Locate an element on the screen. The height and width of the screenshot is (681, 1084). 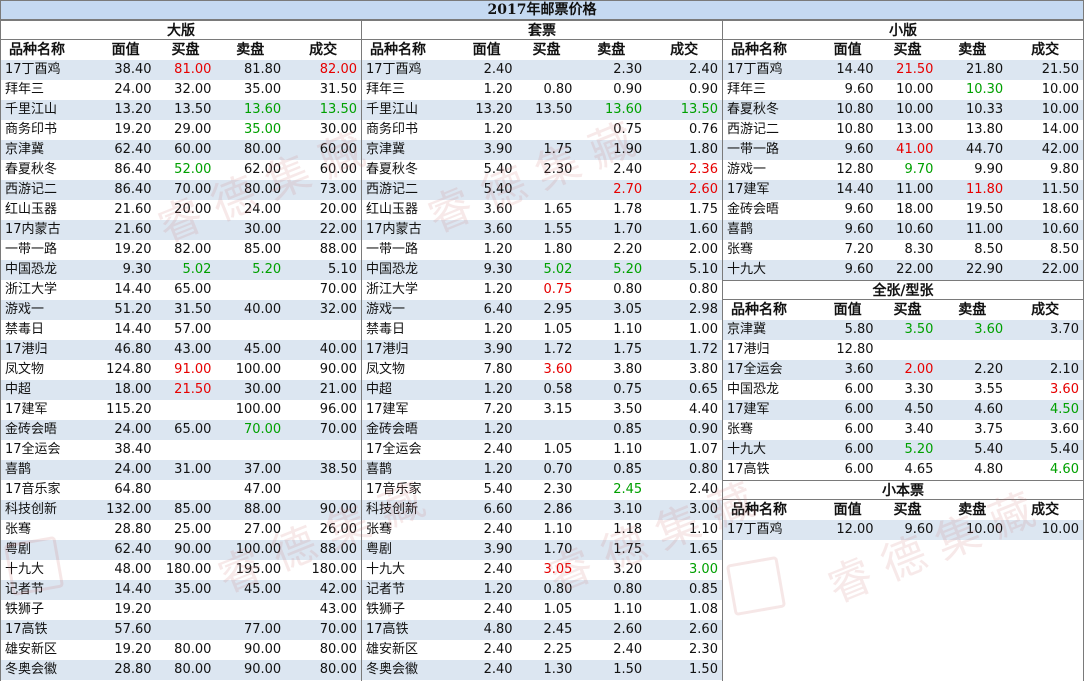
price-cell: 14.40 is located at coordinates (855, 189).